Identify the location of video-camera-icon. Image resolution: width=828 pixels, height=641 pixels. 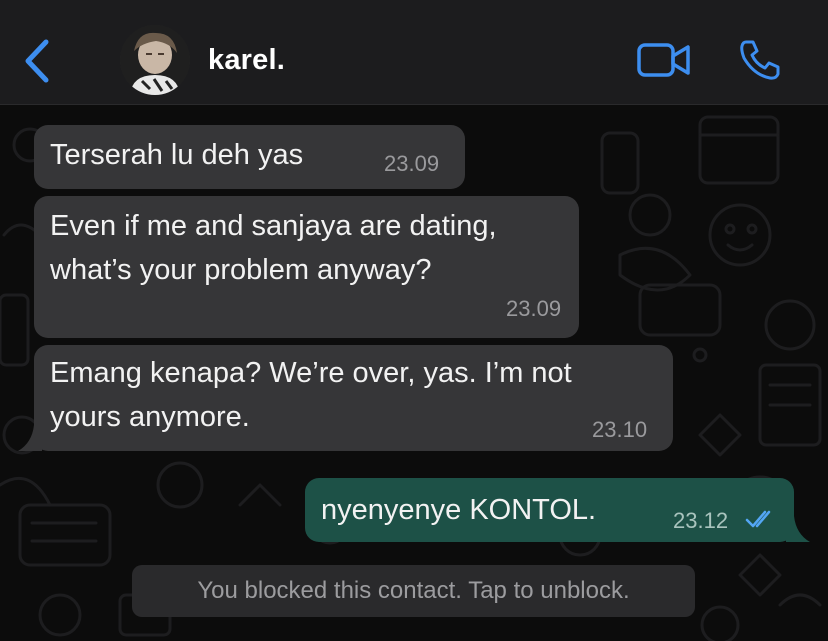
(663, 60).